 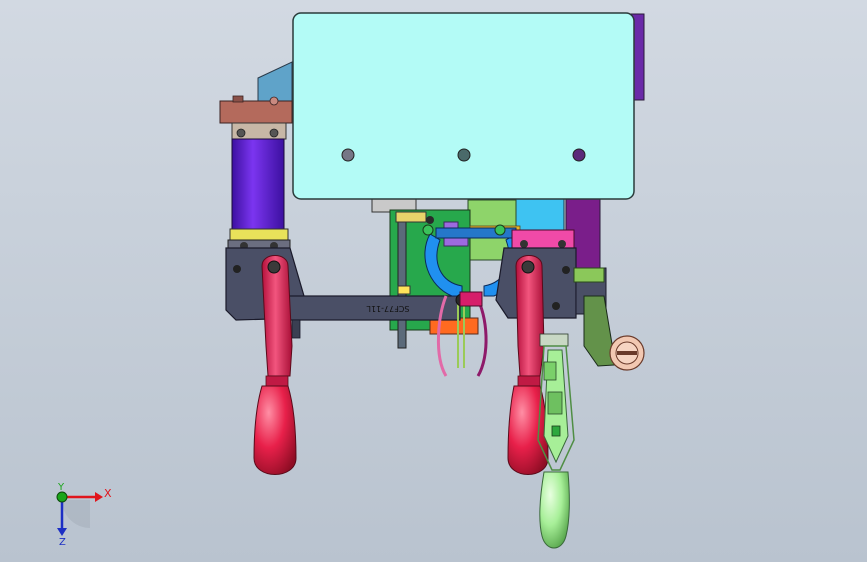 I want to click on mounting-hole-left, so click(x=348, y=155).